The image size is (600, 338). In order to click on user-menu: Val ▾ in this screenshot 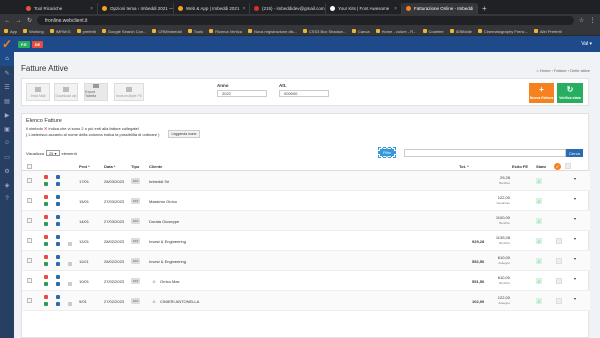, I will do `click(590, 44)`.